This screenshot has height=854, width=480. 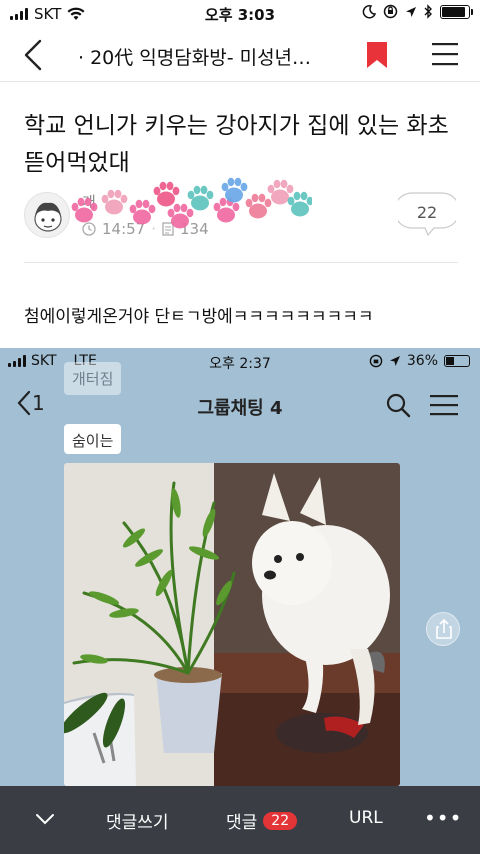 What do you see at coordinates (137, 820) in the screenshot?
I see `write-comment-button: 댓글쓰기` at bounding box center [137, 820].